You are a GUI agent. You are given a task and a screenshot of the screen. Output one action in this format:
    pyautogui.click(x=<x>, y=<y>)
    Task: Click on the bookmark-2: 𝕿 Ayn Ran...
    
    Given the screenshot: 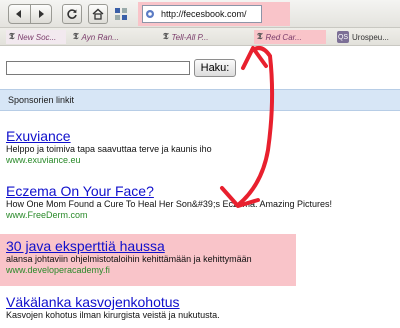 What is the action you would take?
    pyautogui.click(x=100, y=37)
    